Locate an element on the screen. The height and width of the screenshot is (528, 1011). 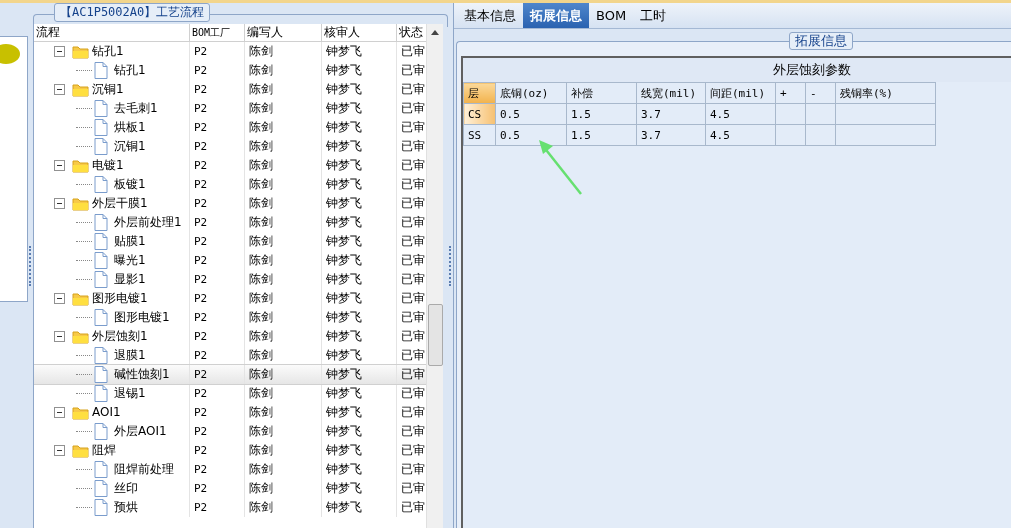
group-title: 【AC1P5002A0】工艺流程 is located at coordinates (132, 12).